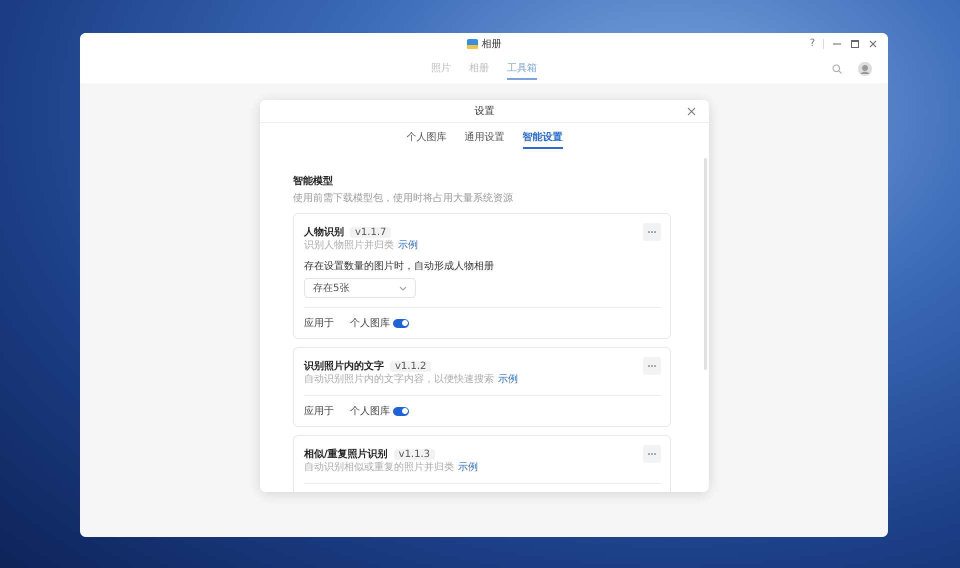 The height and width of the screenshot is (568, 960). What do you see at coordinates (812, 44) in the screenshot?
I see `help-button: ?` at bounding box center [812, 44].